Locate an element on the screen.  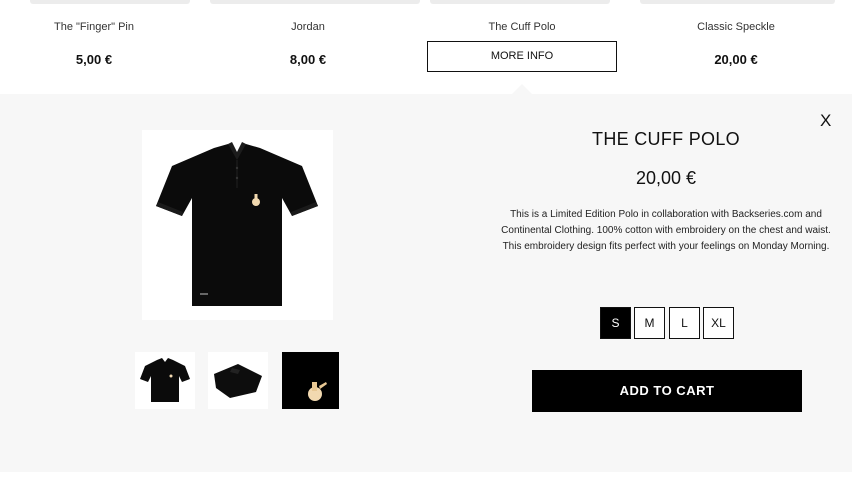
size-option-l: L is located at coordinates (684, 323).